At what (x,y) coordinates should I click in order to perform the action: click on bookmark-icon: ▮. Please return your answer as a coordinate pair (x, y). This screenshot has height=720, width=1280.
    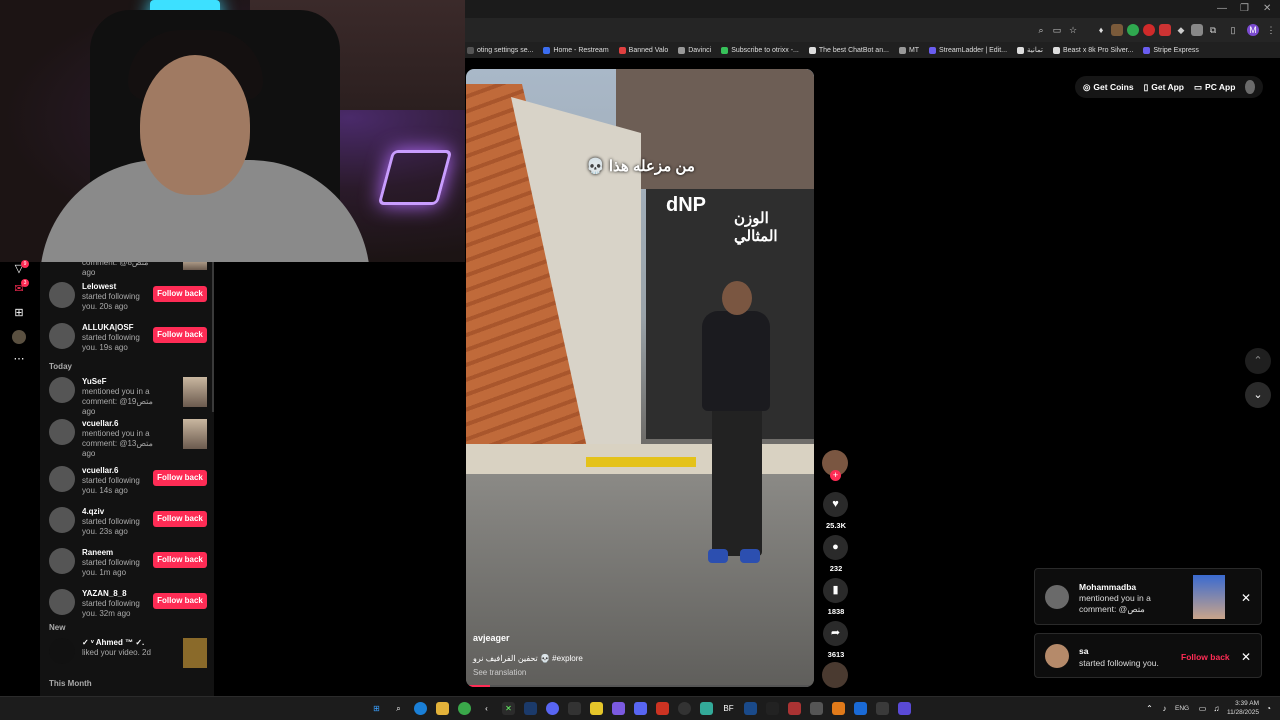
    Looking at the image, I should click on (835, 590).